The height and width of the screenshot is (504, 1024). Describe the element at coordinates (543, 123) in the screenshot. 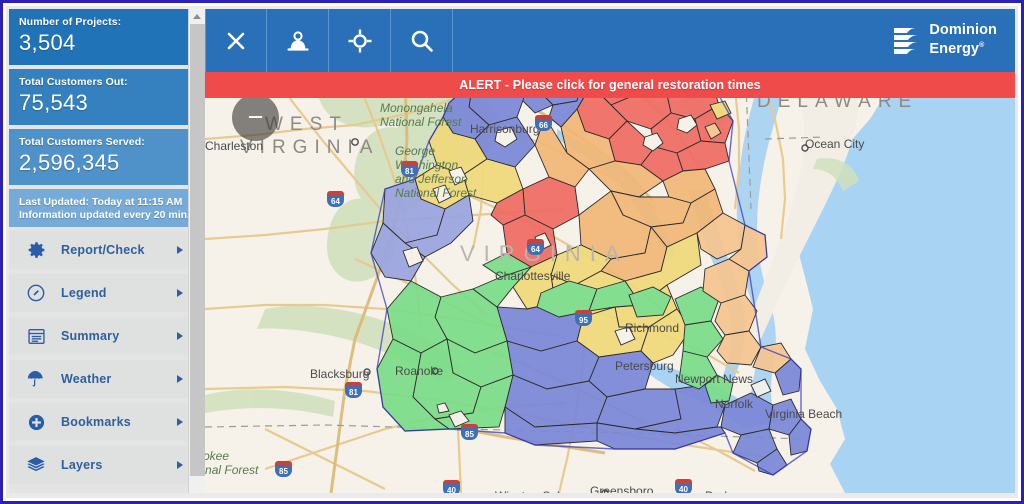

I see `interstate-shield-icon: 66` at that location.